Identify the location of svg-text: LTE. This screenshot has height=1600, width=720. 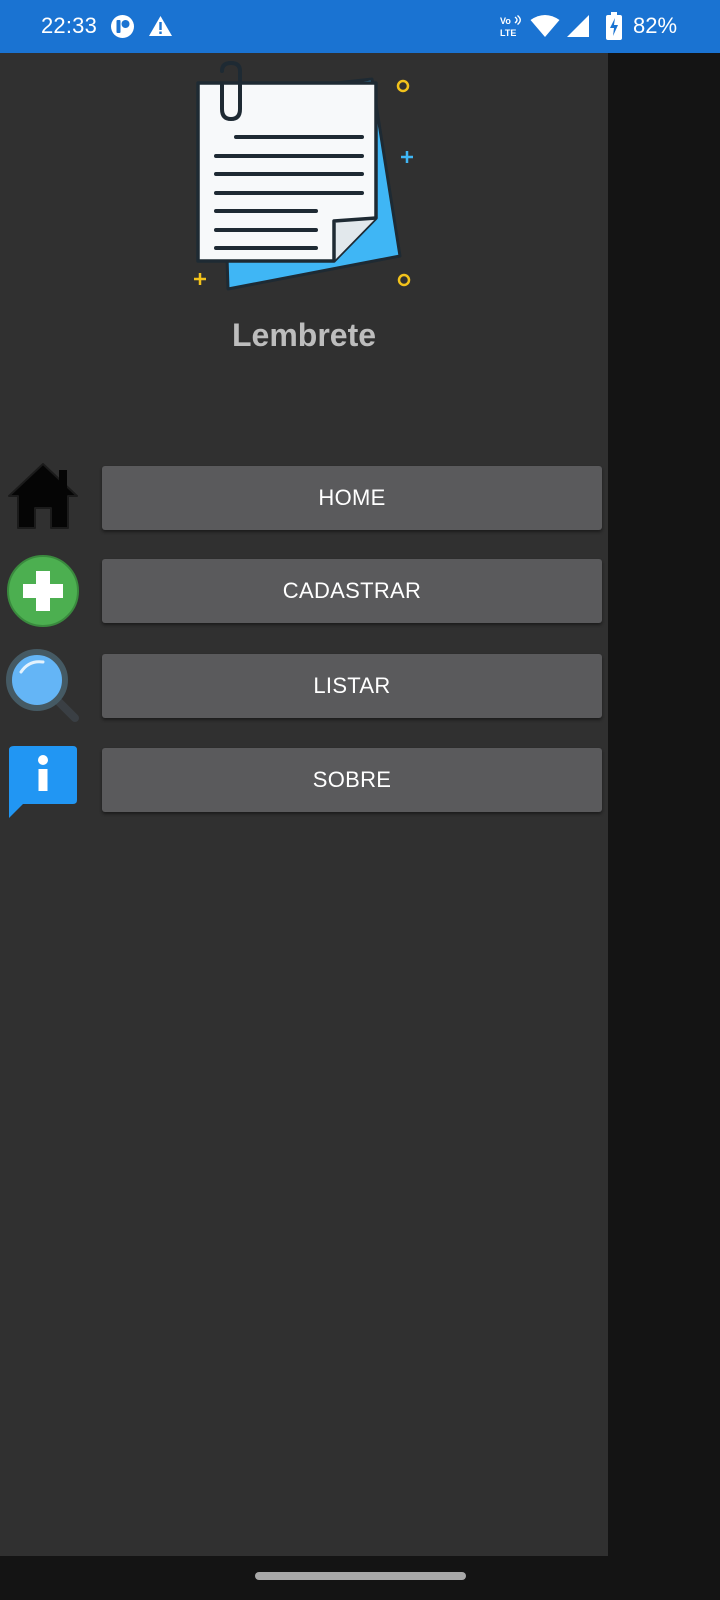
(508, 33).